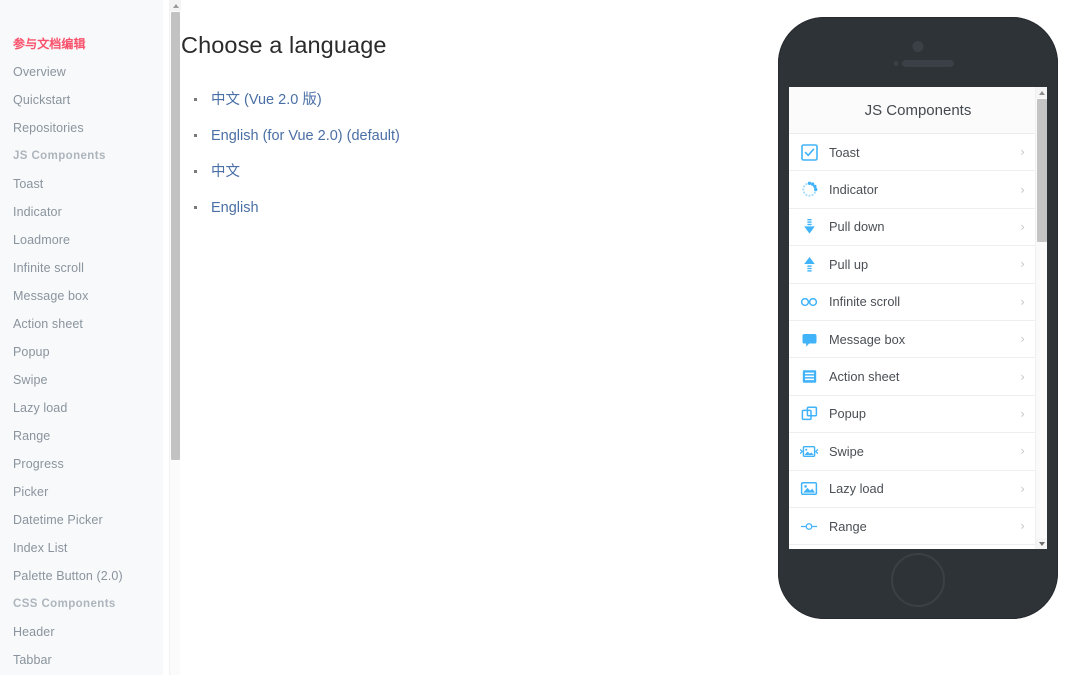  What do you see at coordinates (918, 452) in the screenshot?
I see `component-list-item: Swipe ›` at bounding box center [918, 452].